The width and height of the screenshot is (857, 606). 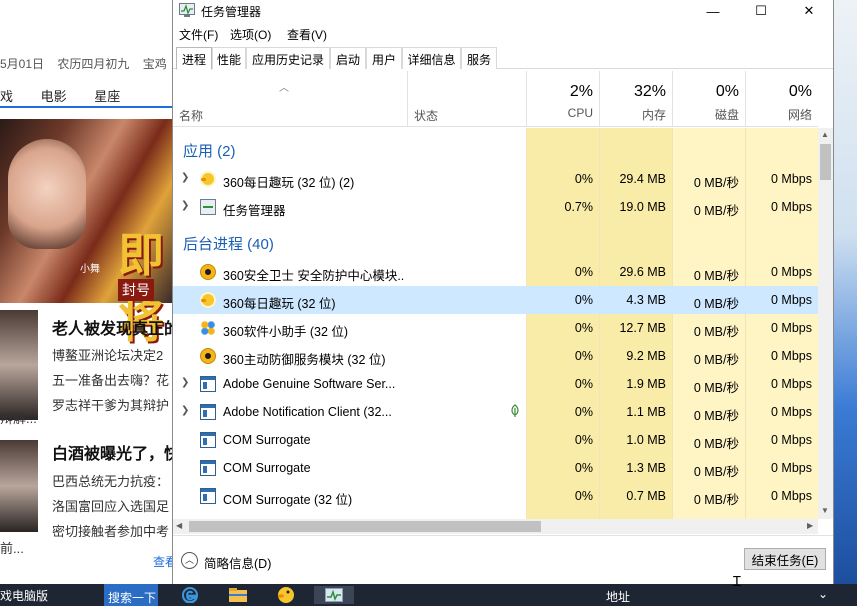 I want to click on process-row: ❯ 任务管理器 0.7% 19.0 MB 0 MB/秒 0 Mbps, so click(x=495, y=207).